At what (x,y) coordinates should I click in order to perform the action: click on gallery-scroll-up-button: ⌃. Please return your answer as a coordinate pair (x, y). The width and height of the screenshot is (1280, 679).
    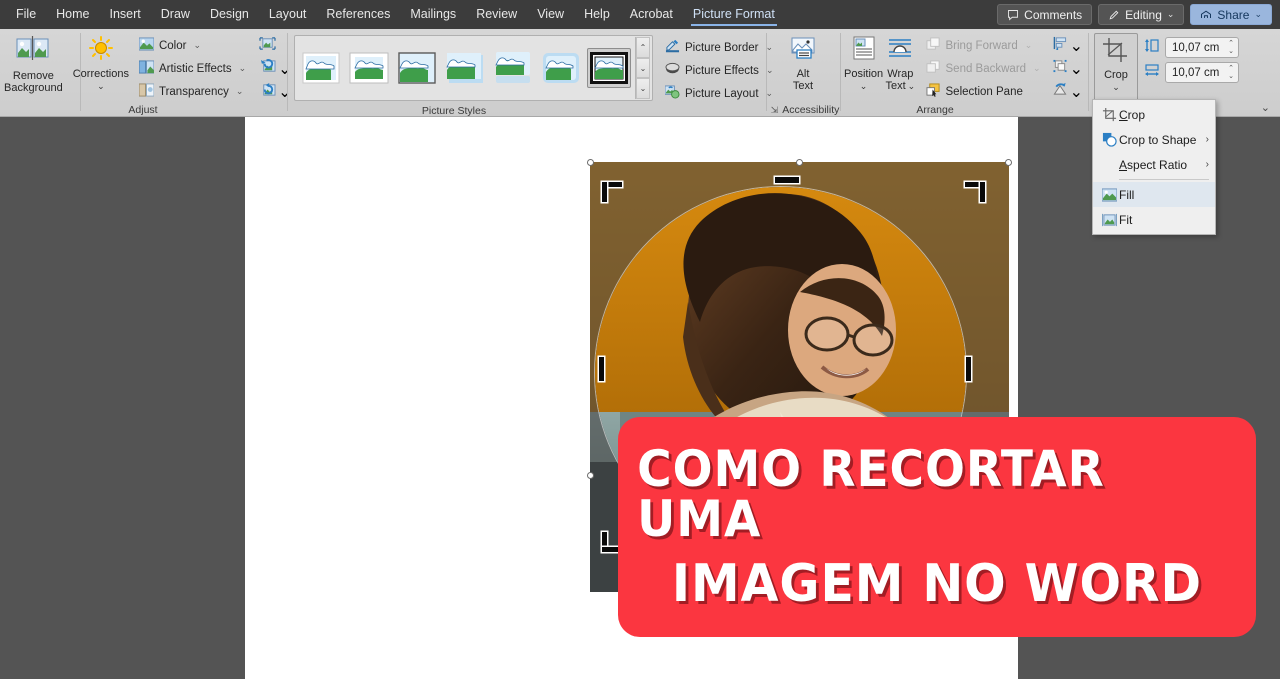
    Looking at the image, I should click on (643, 47).